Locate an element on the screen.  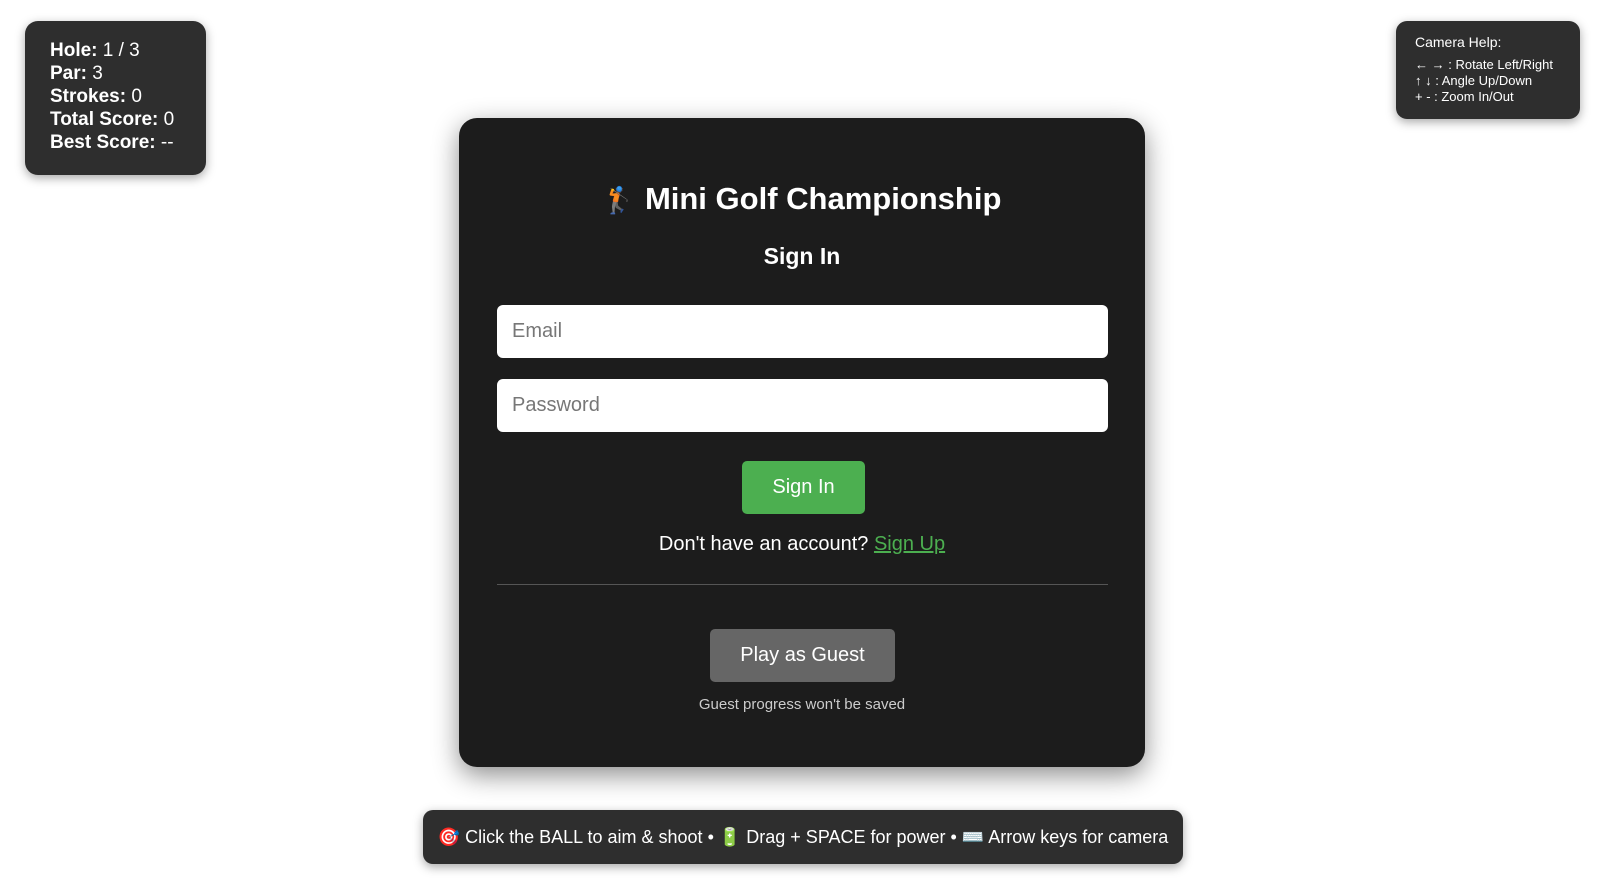
hole-label: Hole: is located at coordinates (74, 50).